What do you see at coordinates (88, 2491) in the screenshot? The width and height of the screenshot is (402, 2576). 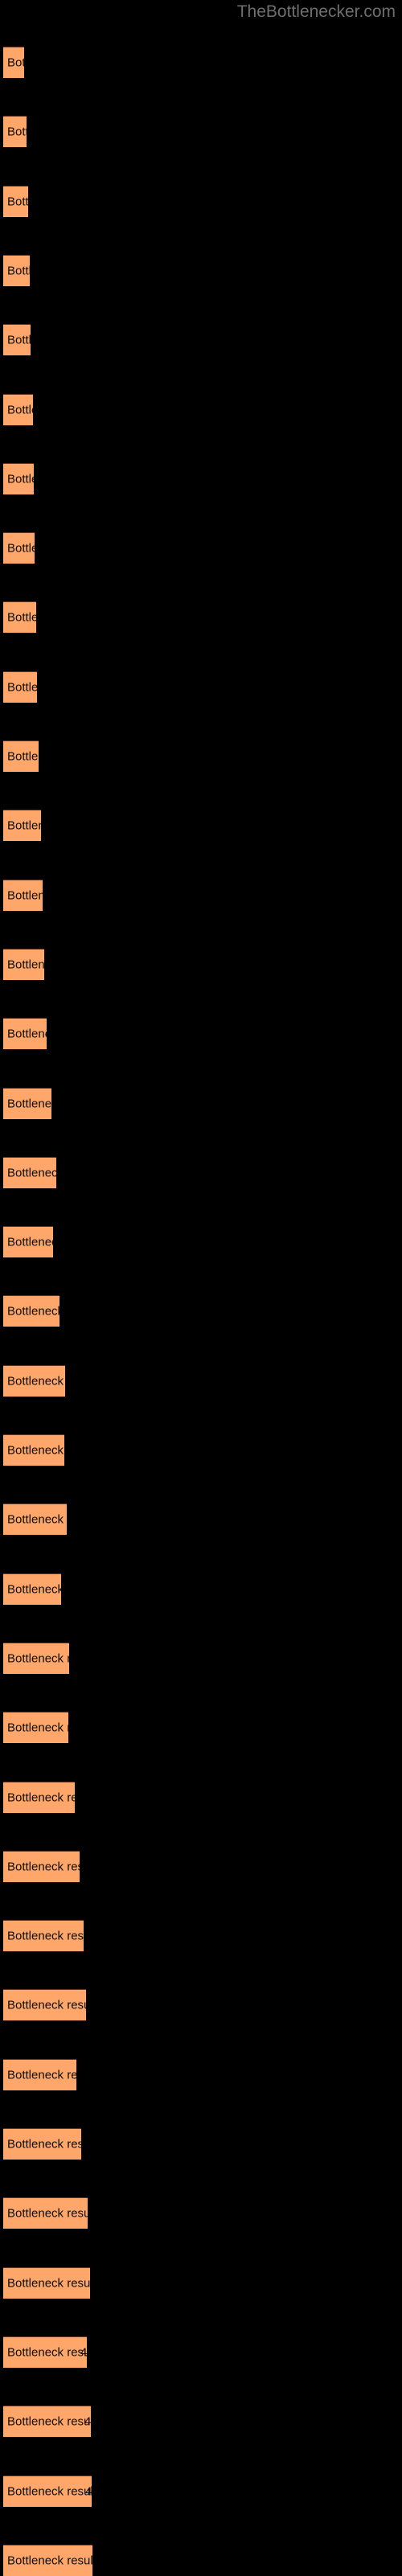 I see `bar-value-label: 4` at bounding box center [88, 2491].